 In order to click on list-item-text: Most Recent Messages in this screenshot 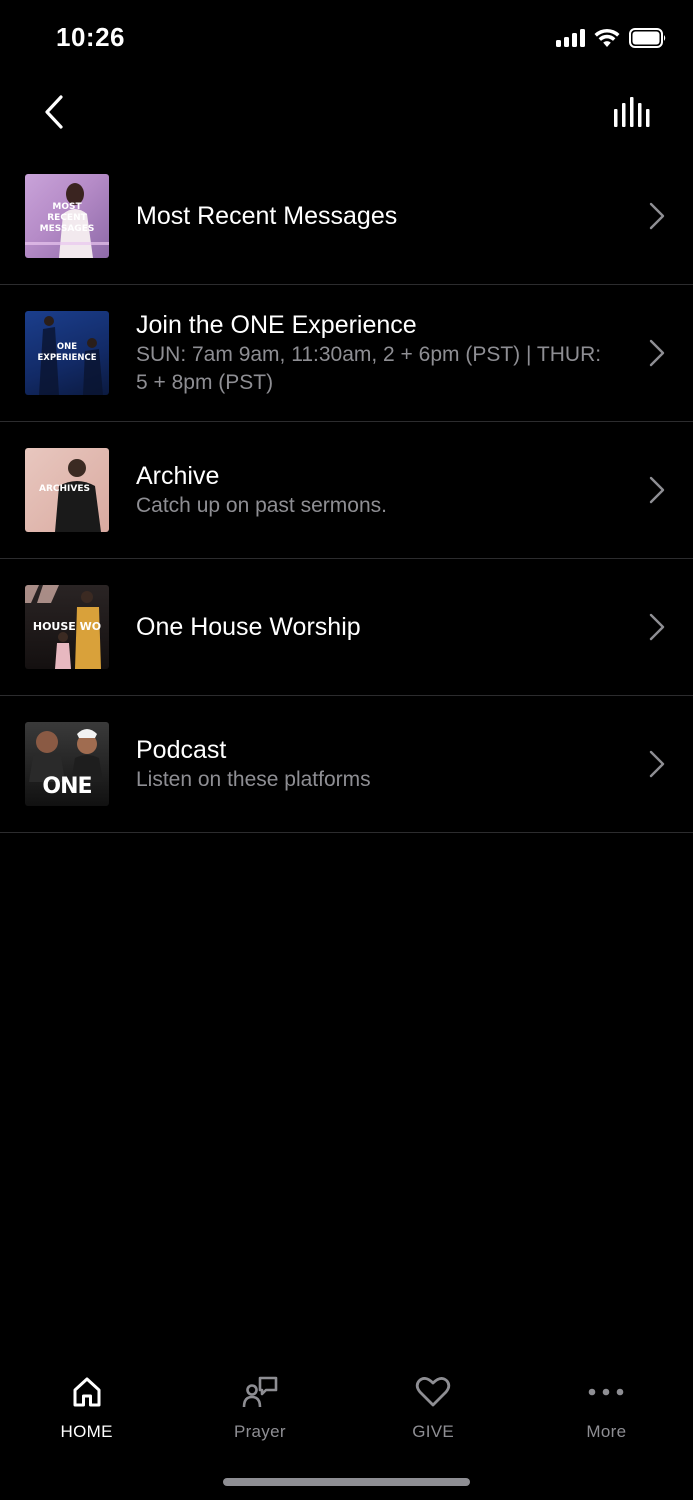, I will do `click(374, 216)`.